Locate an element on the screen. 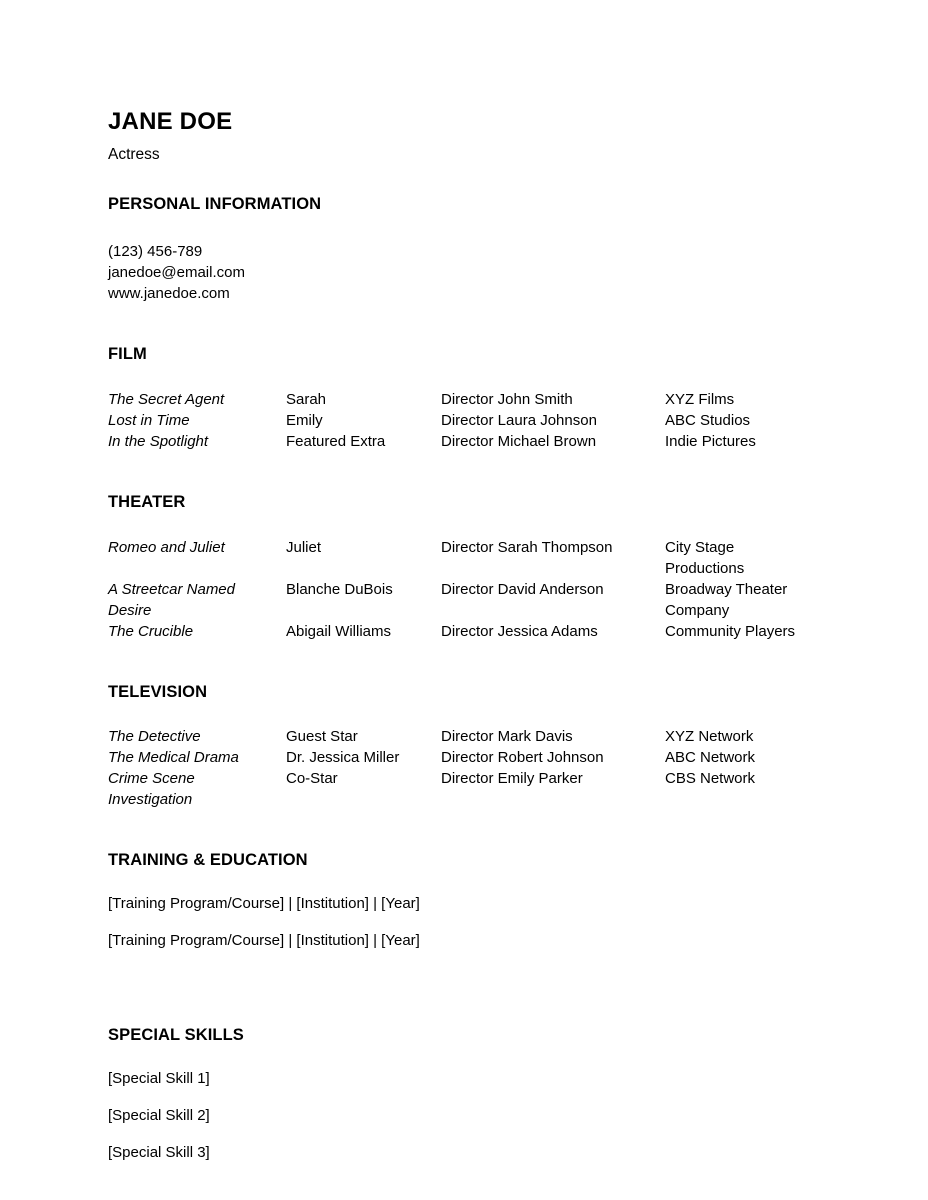 The height and width of the screenshot is (1200, 928). credit-role: Sarah is located at coordinates (306, 399).